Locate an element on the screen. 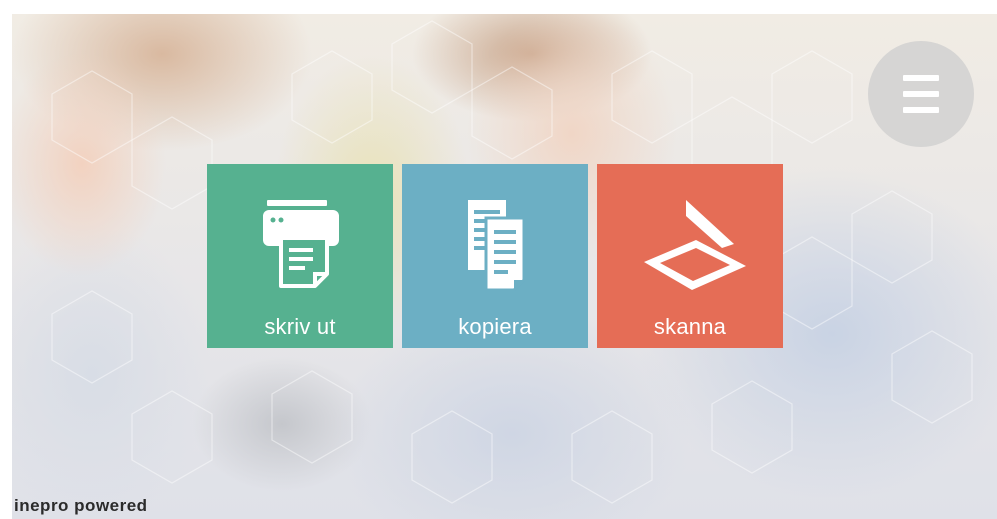 This screenshot has width=997, height=519. branding-text: inepro powered is located at coordinates (81, 505).